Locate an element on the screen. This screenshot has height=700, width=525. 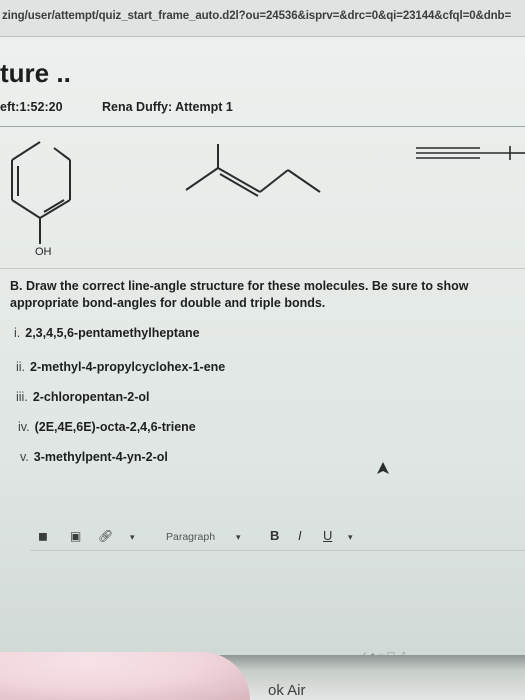
item-text: (2E,4E,6E)-octa-2,4,6-triene is located at coordinates (115, 427).